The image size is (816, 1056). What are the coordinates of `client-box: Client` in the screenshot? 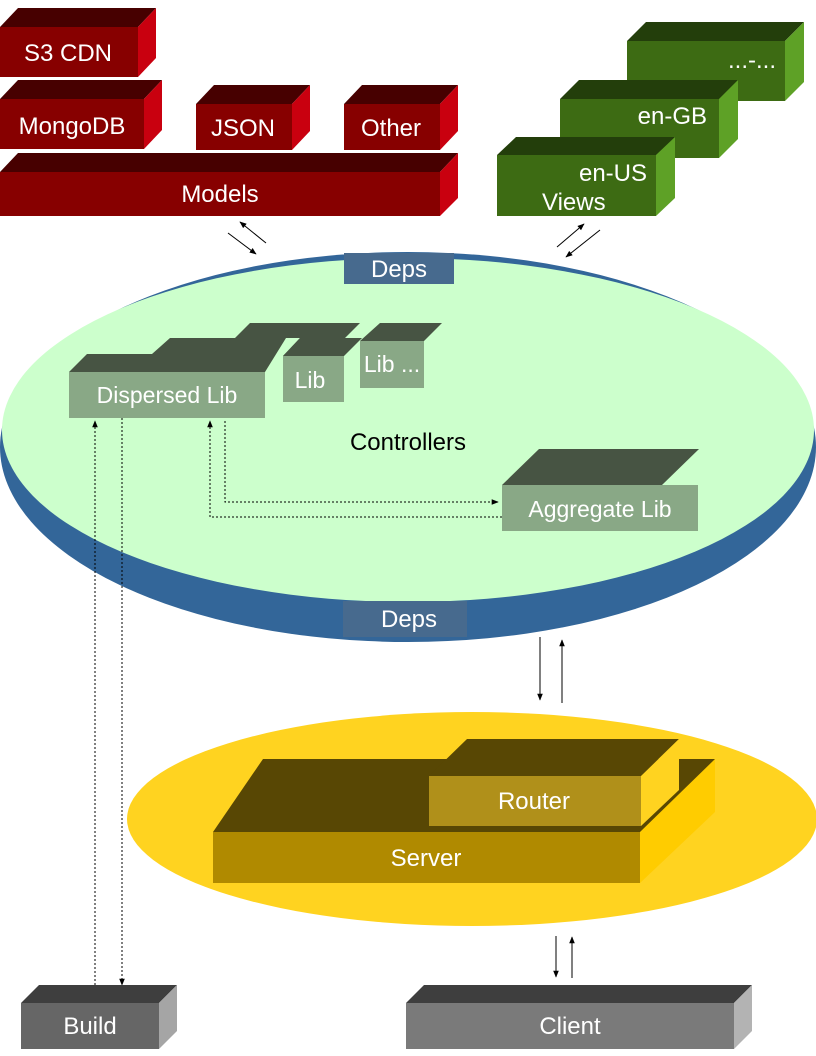 It's located at (579, 1017).